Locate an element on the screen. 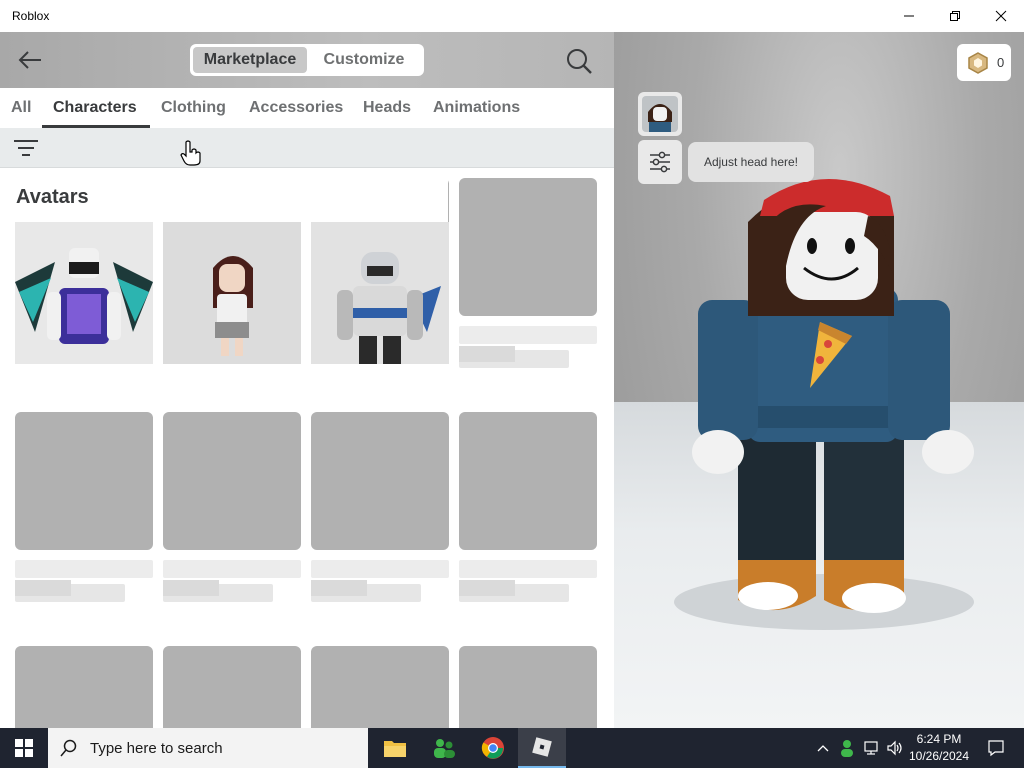  network-icon is located at coordinates (871, 748).